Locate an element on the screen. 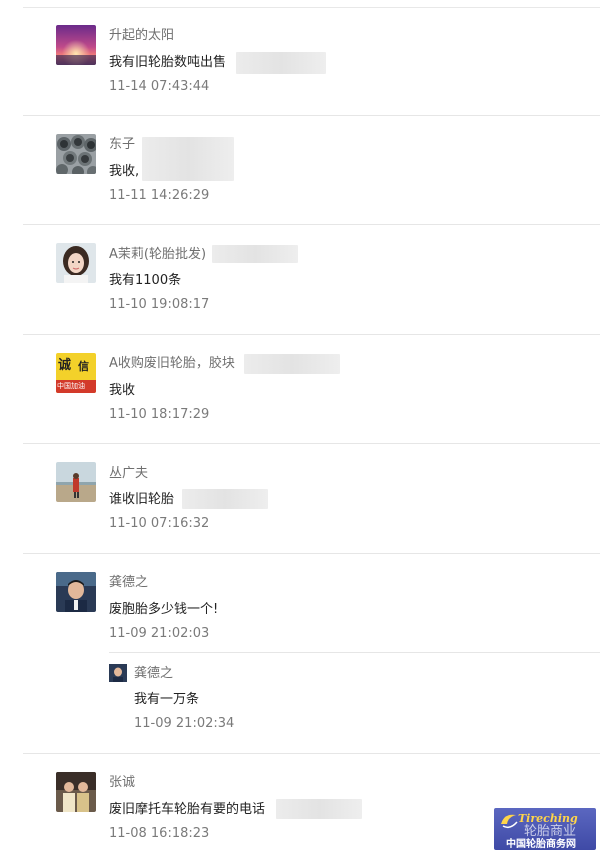  comment-text: 我收, is located at coordinates (124, 171).